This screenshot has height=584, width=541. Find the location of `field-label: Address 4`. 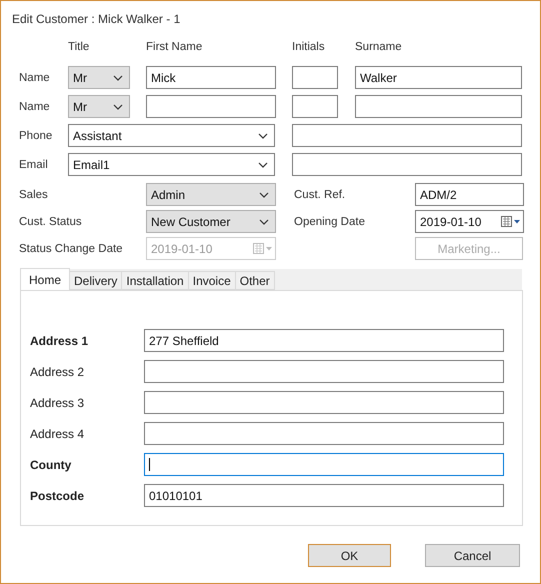

field-label: Address 4 is located at coordinates (58, 433).